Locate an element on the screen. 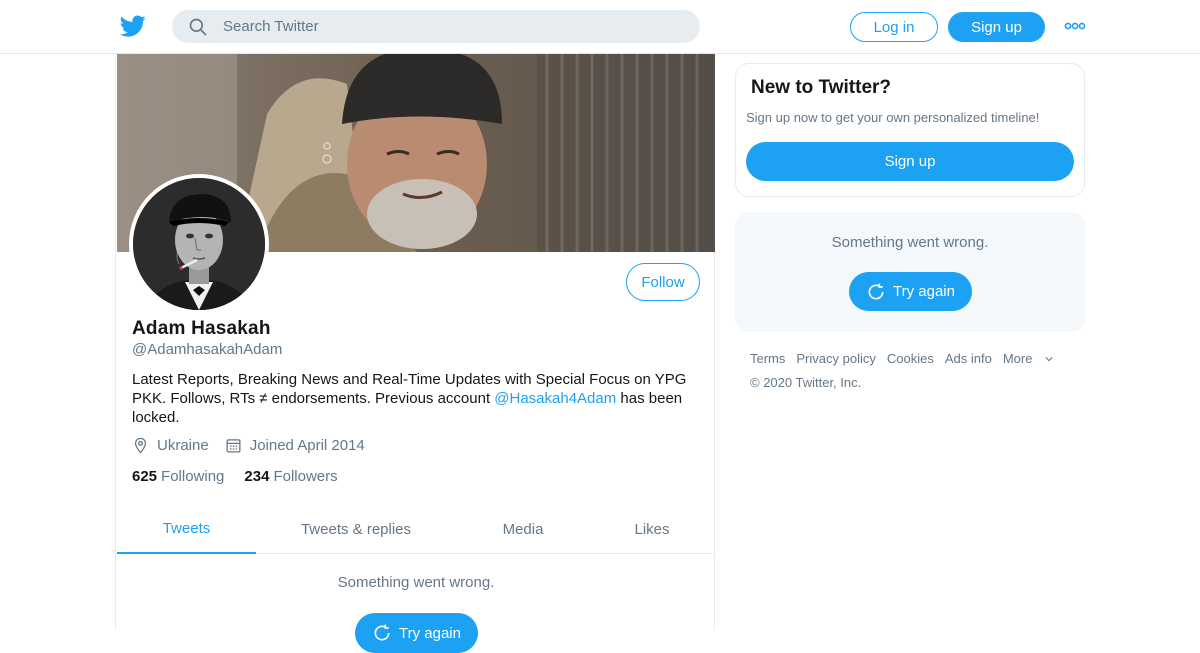 The image size is (1200, 653). footer-copyright: © 2020 Twitter, Inc. is located at coordinates (806, 382).